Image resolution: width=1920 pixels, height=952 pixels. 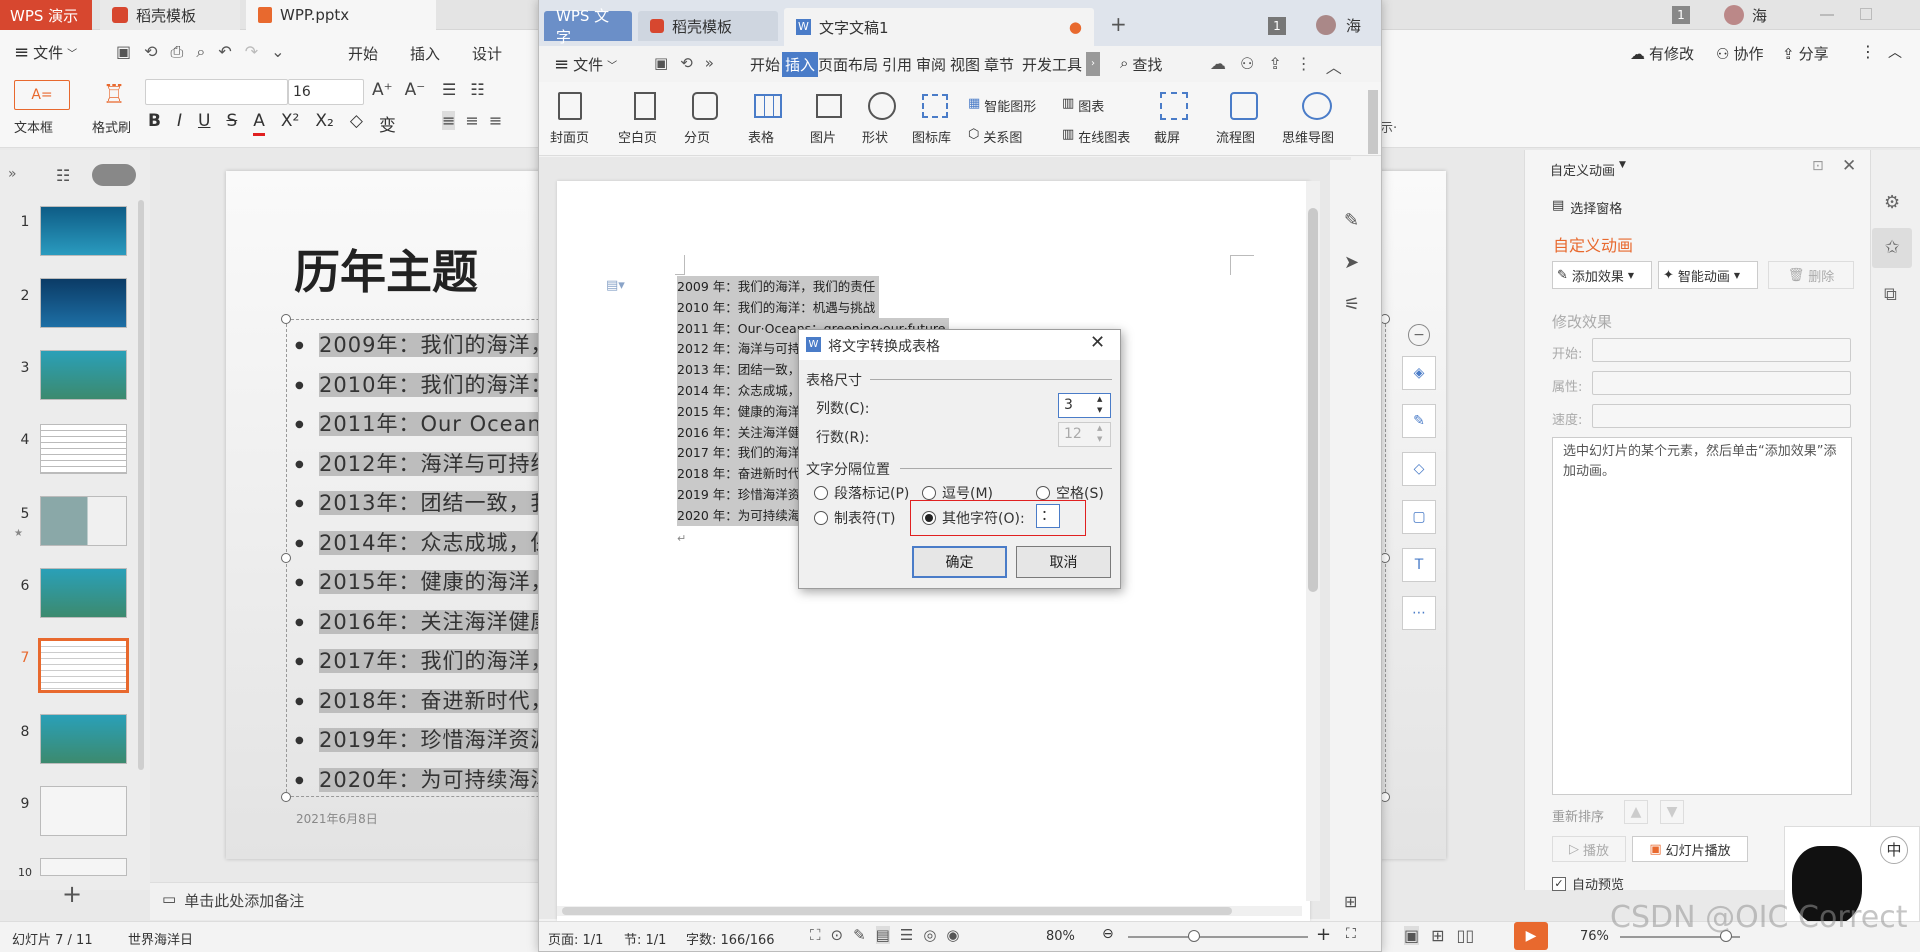 What do you see at coordinates (424, 582) in the screenshot?
I see `bullet-item: ● 2015年：健康的海洋，` at bounding box center [424, 582].